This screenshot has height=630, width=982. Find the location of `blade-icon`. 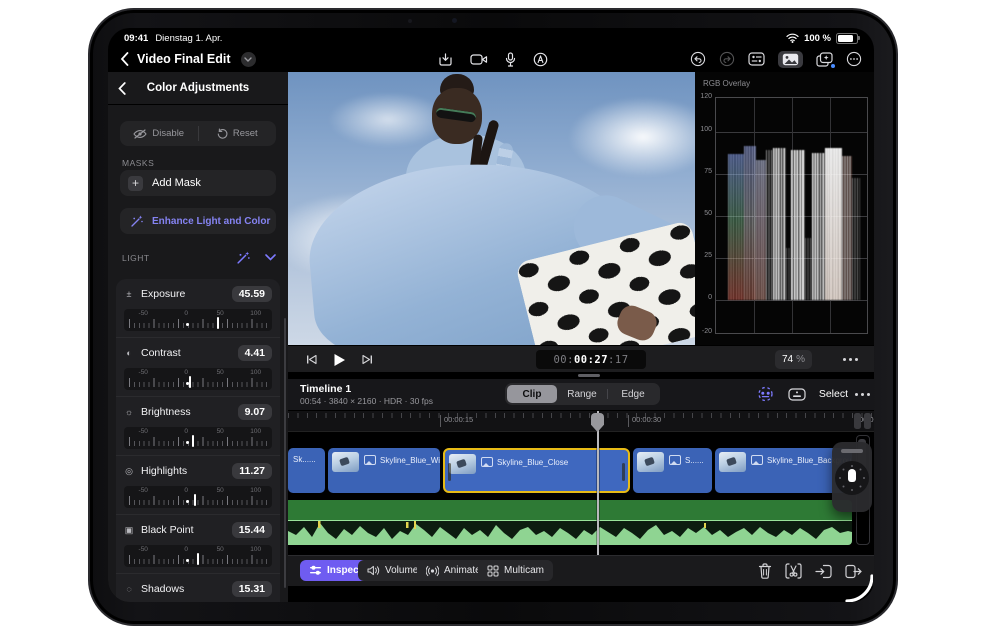

blade-icon is located at coordinates (793, 571).